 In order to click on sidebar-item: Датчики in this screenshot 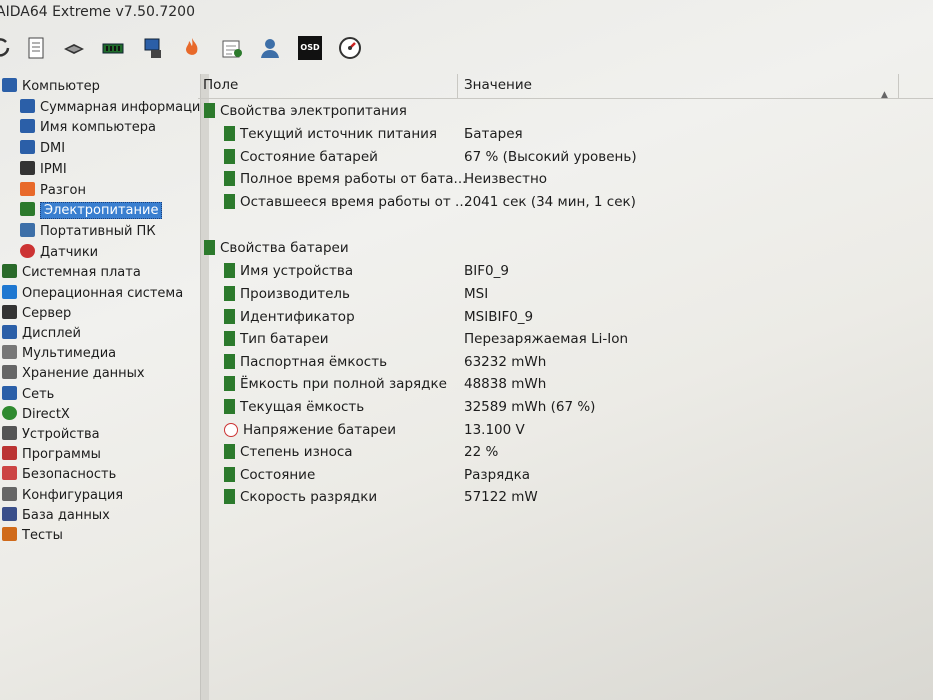, I will do `click(59, 253)`.